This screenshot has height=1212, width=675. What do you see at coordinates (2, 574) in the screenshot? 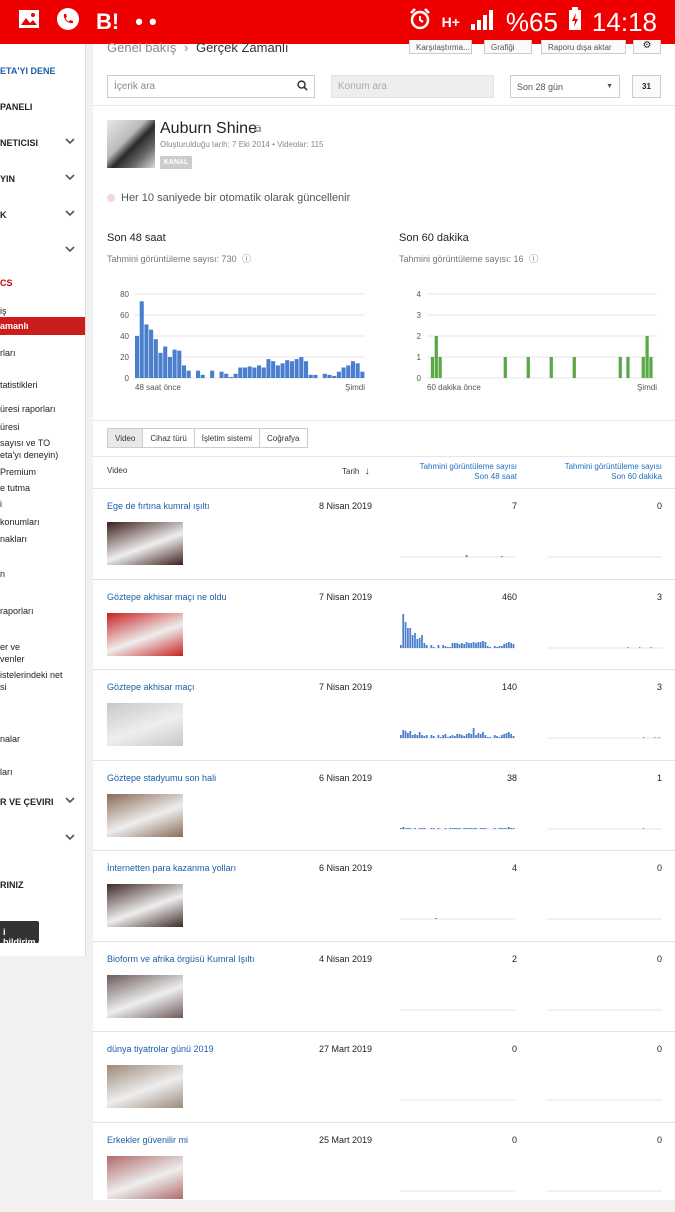
I see `sidebar-item: n` at bounding box center [2, 574].